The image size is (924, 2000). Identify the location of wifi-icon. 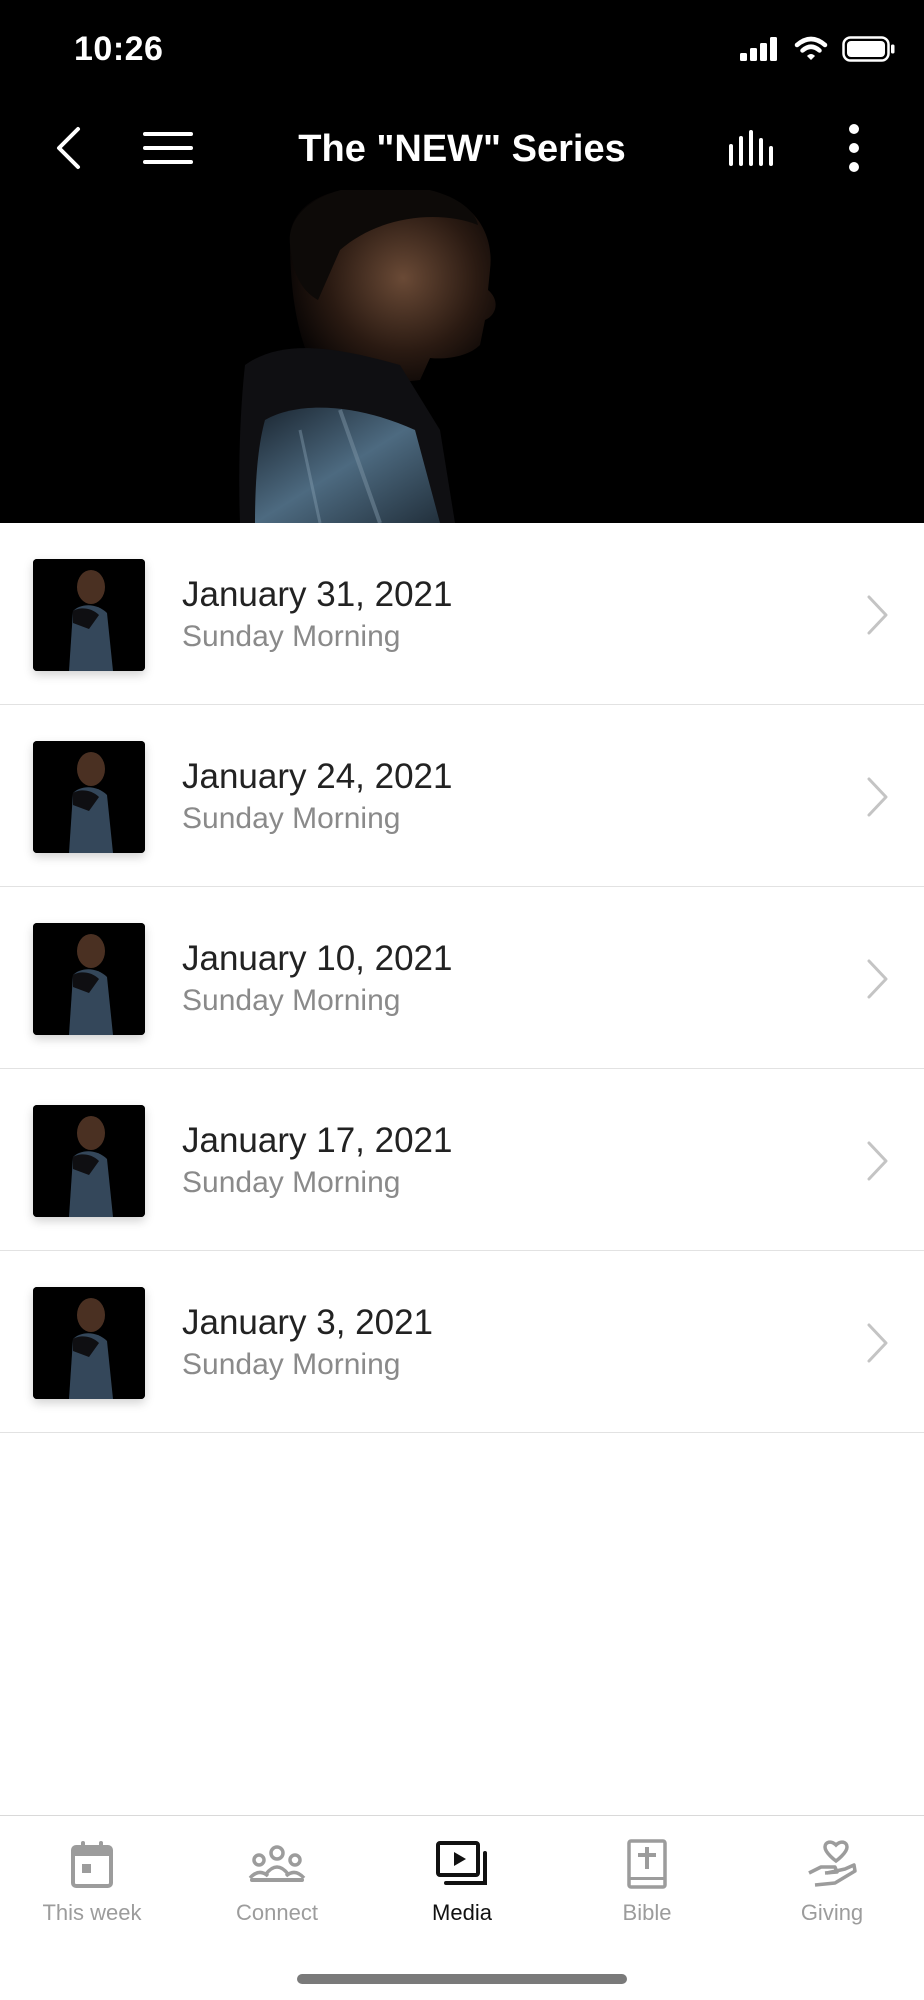
(811, 48).